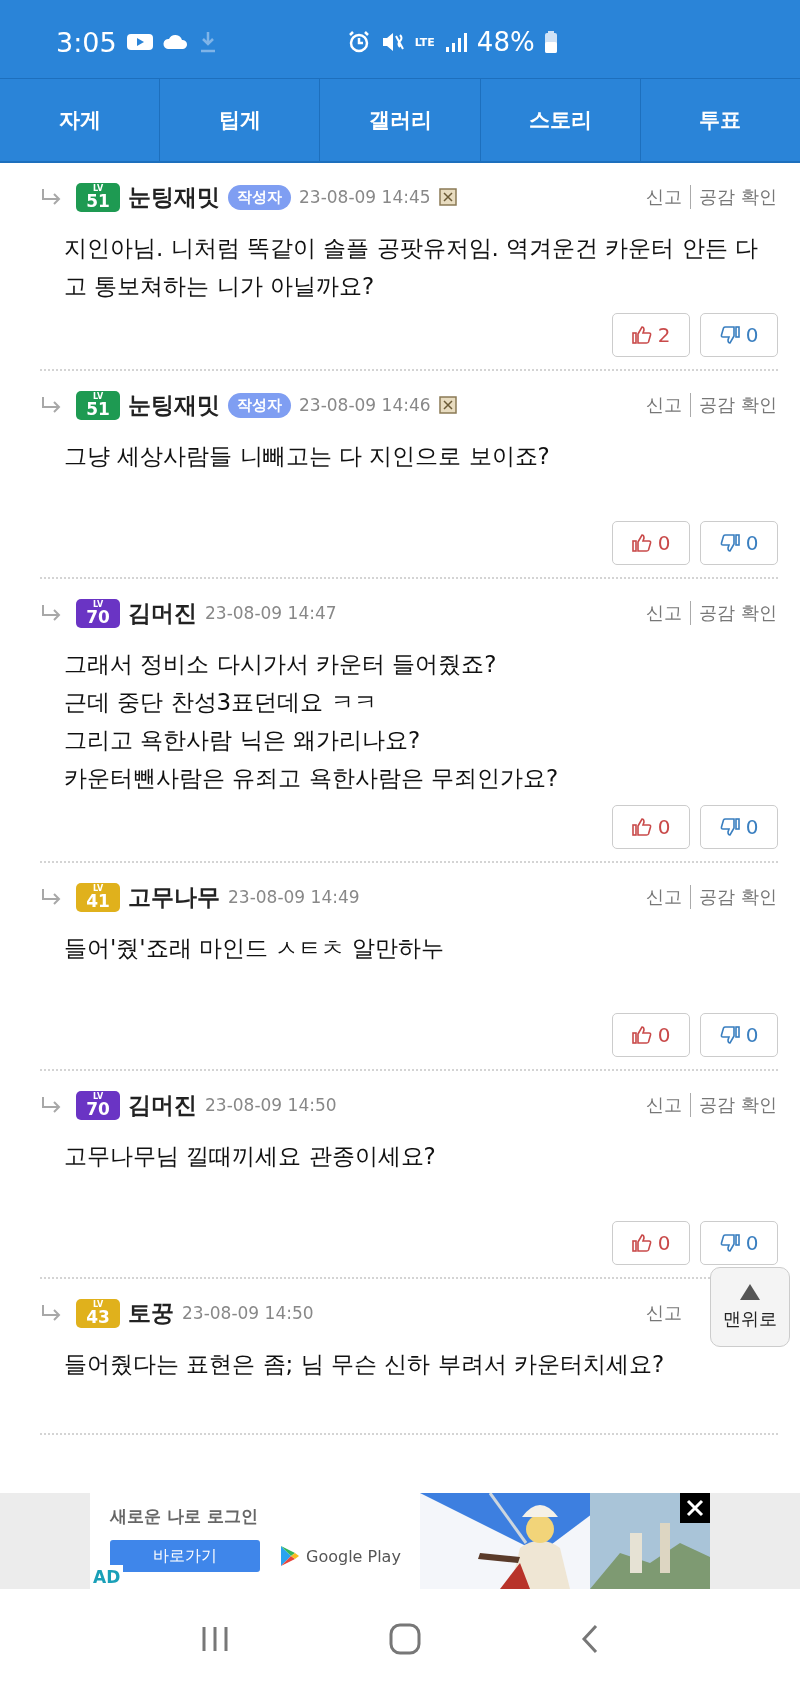  What do you see at coordinates (98, 1313) in the screenshot?
I see `level-badge: LV 43` at bounding box center [98, 1313].